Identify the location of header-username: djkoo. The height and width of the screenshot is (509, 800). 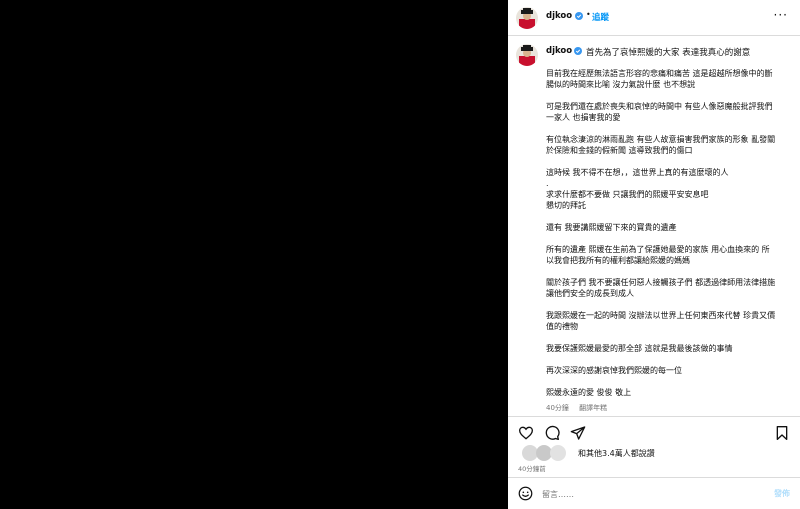
(559, 16).